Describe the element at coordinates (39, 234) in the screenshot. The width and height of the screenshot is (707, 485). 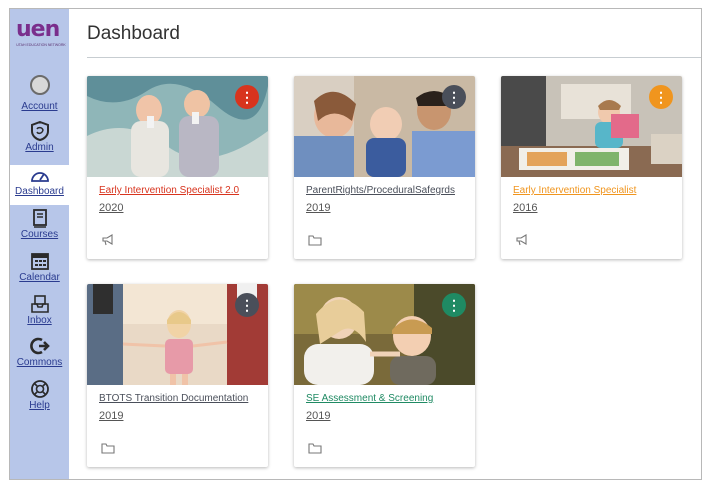
I see `nav-label-courses: Courses` at that location.